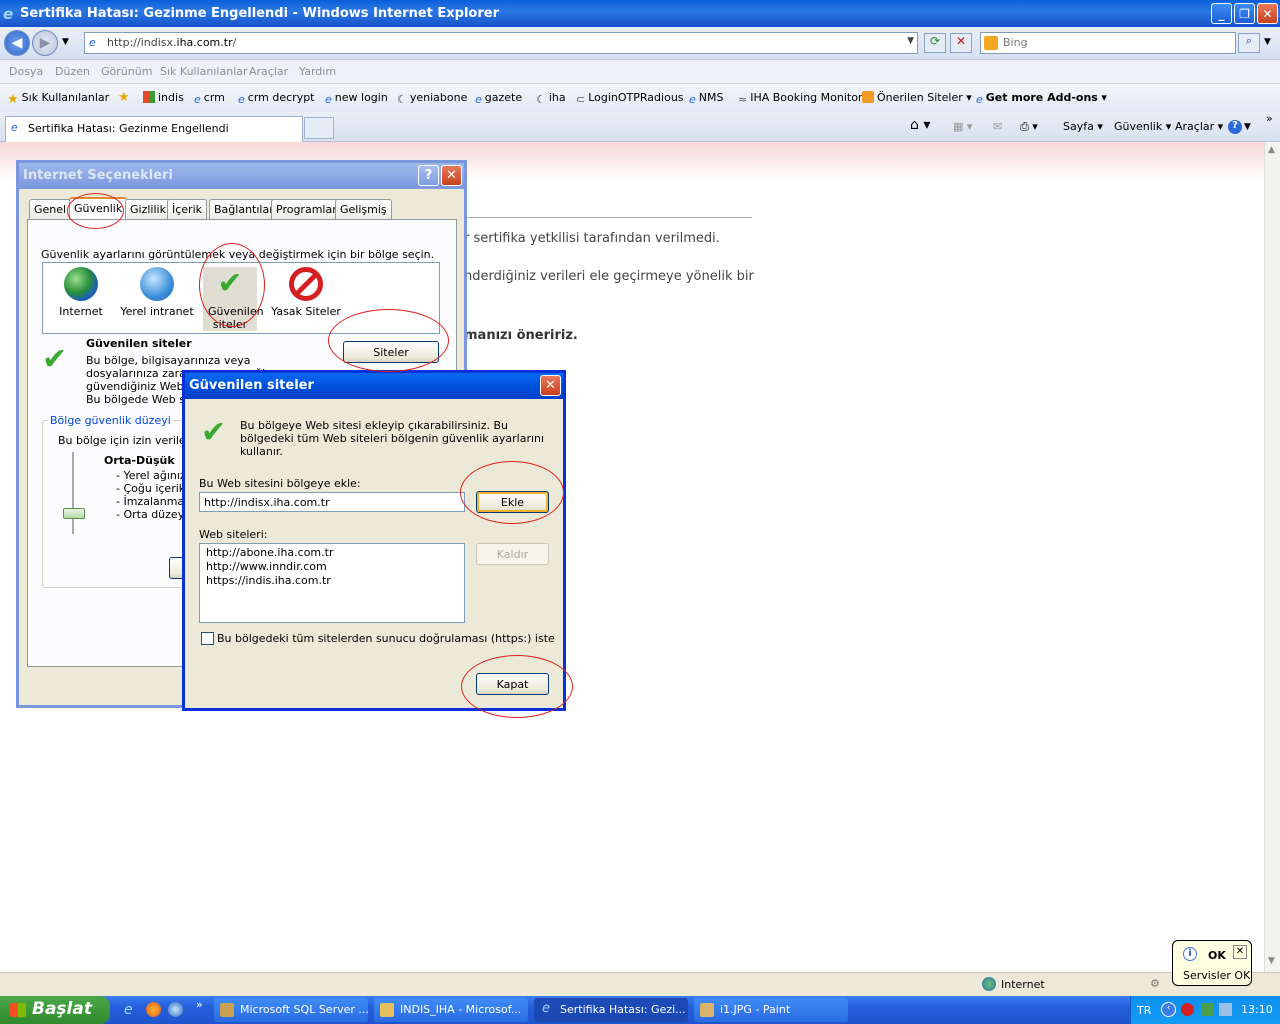 The height and width of the screenshot is (1024, 1280). Describe the element at coordinates (1199, 126) in the screenshot. I see `tools-menu: Araçlar ▾` at that location.